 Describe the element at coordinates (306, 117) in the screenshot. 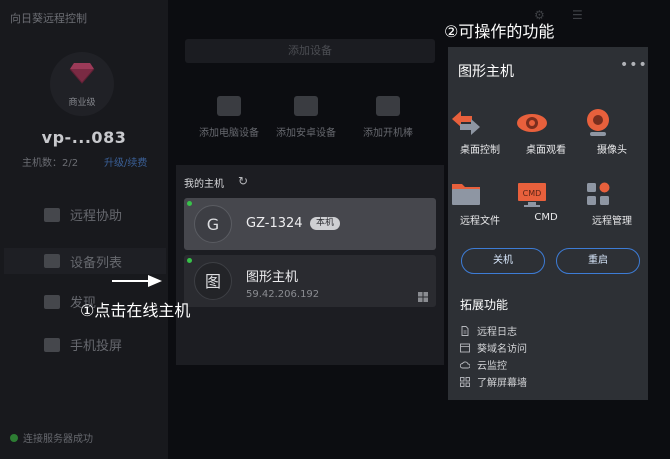

I see `add-android-device: 添加安卓设备` at that location.